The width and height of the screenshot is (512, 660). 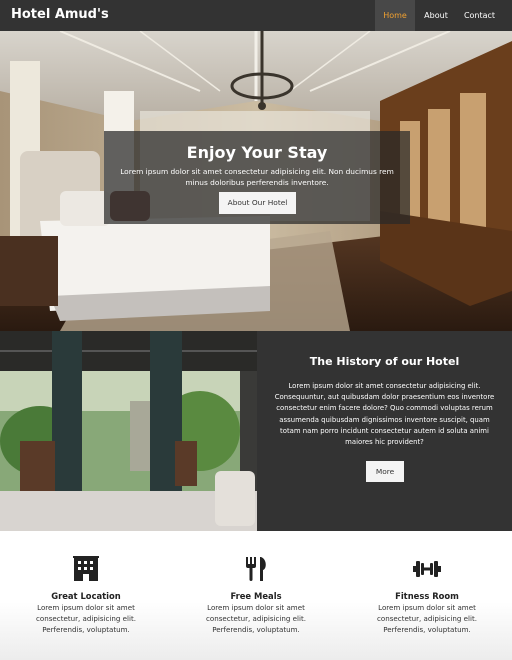 I want to click on nav-item-home: Home, so click(x=395, y=15).